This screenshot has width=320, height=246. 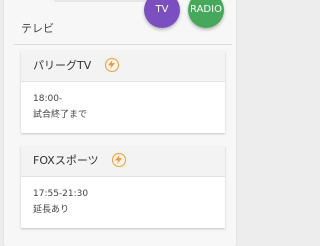 I want to click on broadcast-note: 試合終了まで, so click(x=60, y=115).